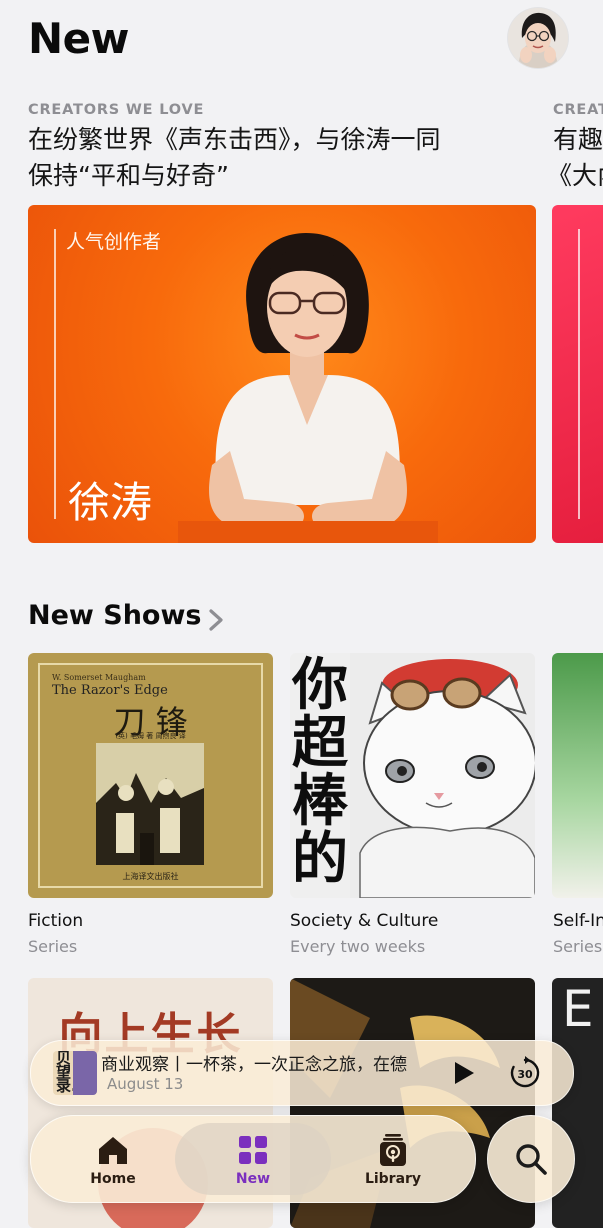 The height and width of the screenshot is (1228, 603). What do you see at coordinates (320, 801) in the screenshot?
I see `cover-char: 棒` at bounding box center [320, 801].